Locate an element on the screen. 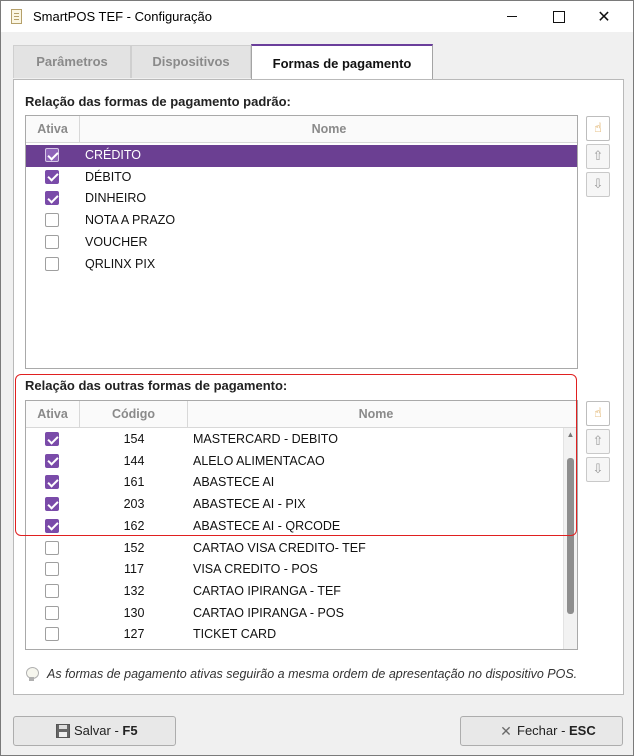  save-button: Salvar - F5 is located at coordinates (94, 731).